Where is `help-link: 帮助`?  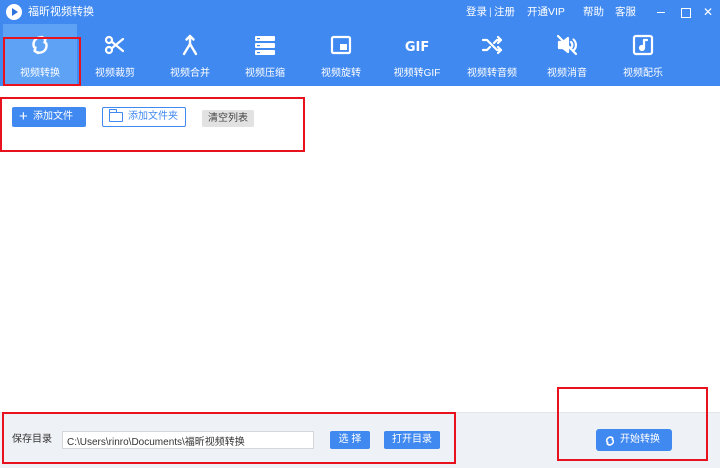
help-link: 帮助 is located at coordinates (593, 12).